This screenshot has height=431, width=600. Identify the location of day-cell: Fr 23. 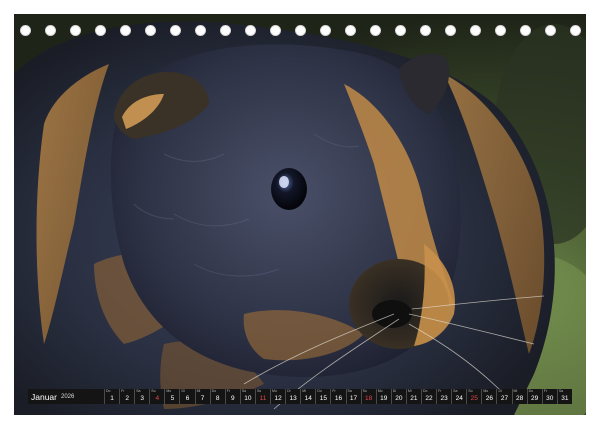
(443, 396).